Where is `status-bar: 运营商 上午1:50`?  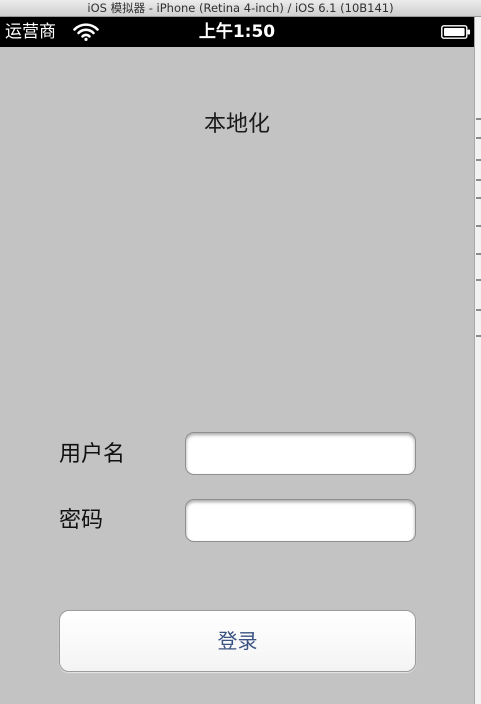
status-bar: 运营商 上午1:50 is located at coordinates (237, 32).